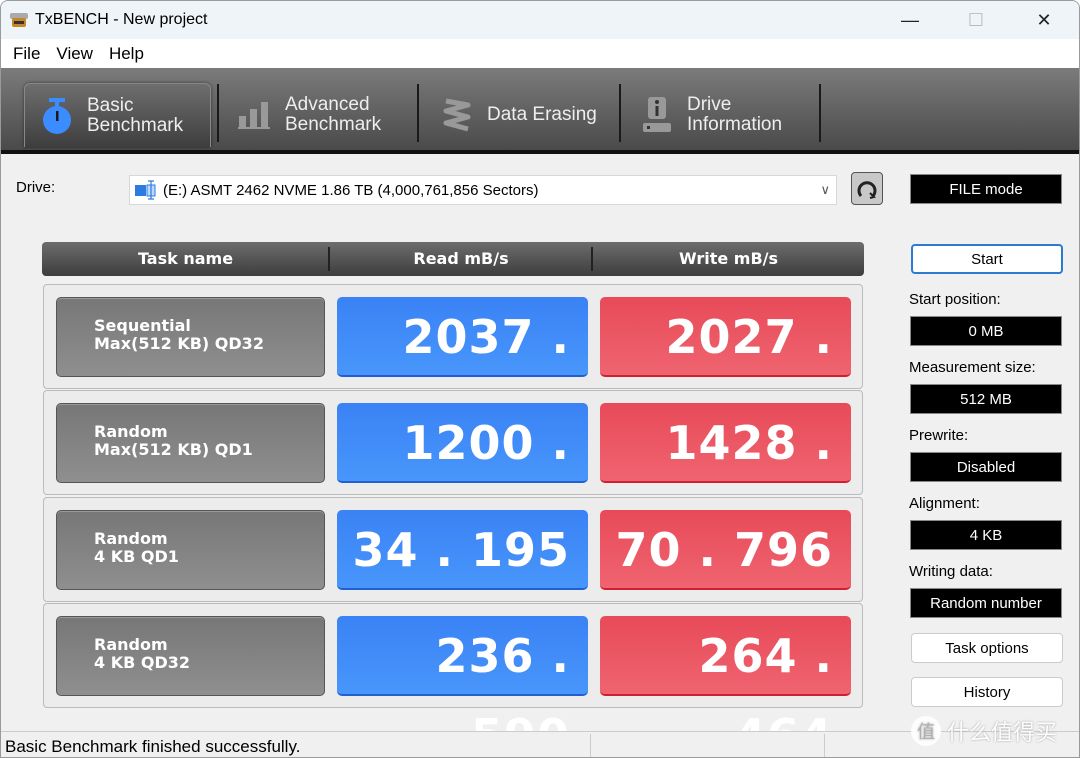  What do you see at coordinates (145, 190) in the screenshot?
I see `drive-icon` at bounding box center [145, 190].